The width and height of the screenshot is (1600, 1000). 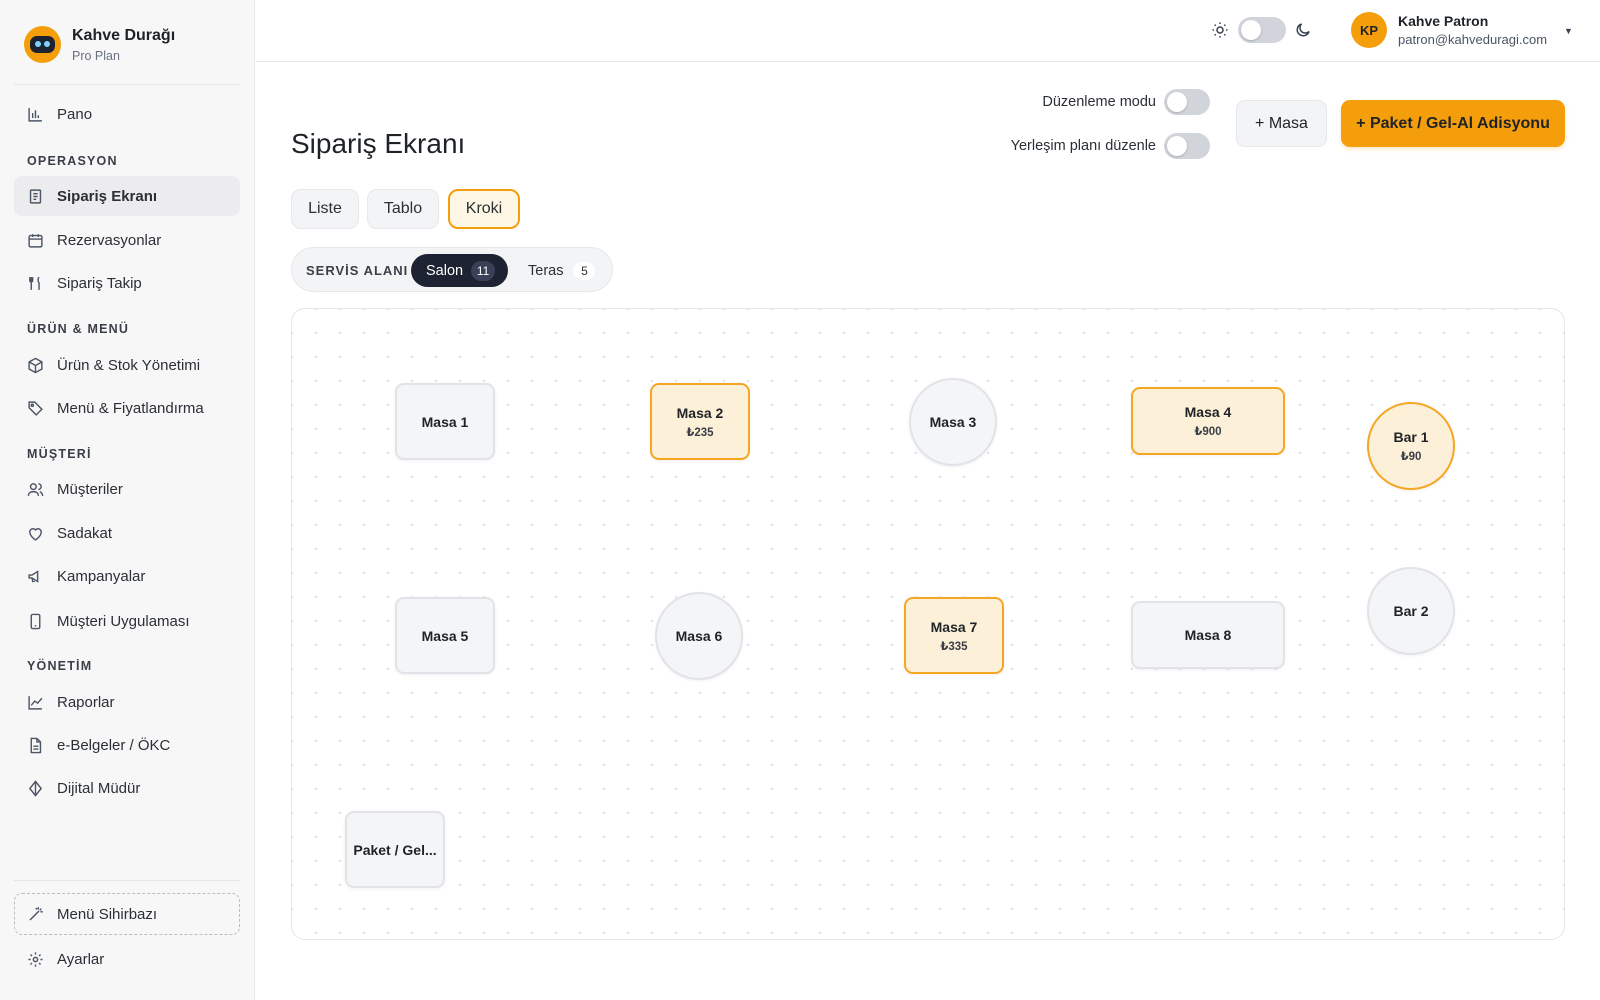 I want to click on sun-icon, so click(x=1220, y=32).